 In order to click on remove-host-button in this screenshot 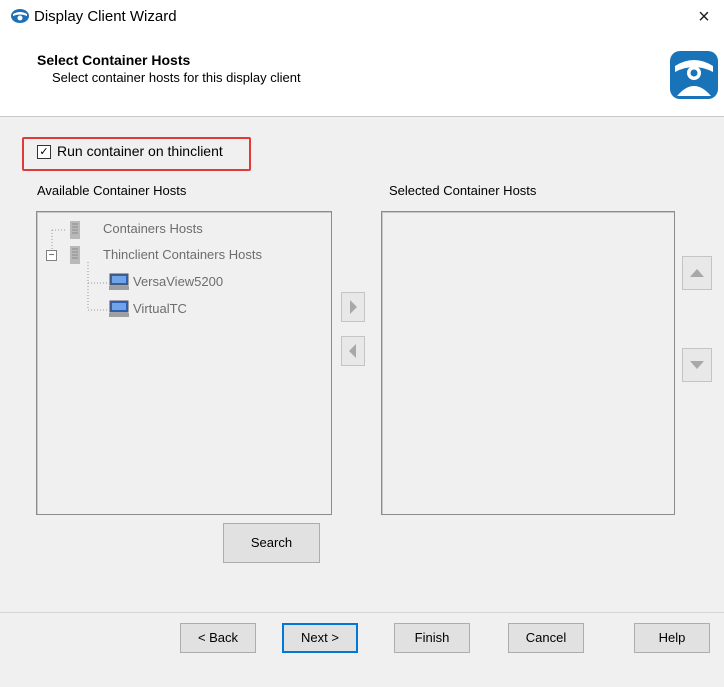, I will do `click(353, 351)`.